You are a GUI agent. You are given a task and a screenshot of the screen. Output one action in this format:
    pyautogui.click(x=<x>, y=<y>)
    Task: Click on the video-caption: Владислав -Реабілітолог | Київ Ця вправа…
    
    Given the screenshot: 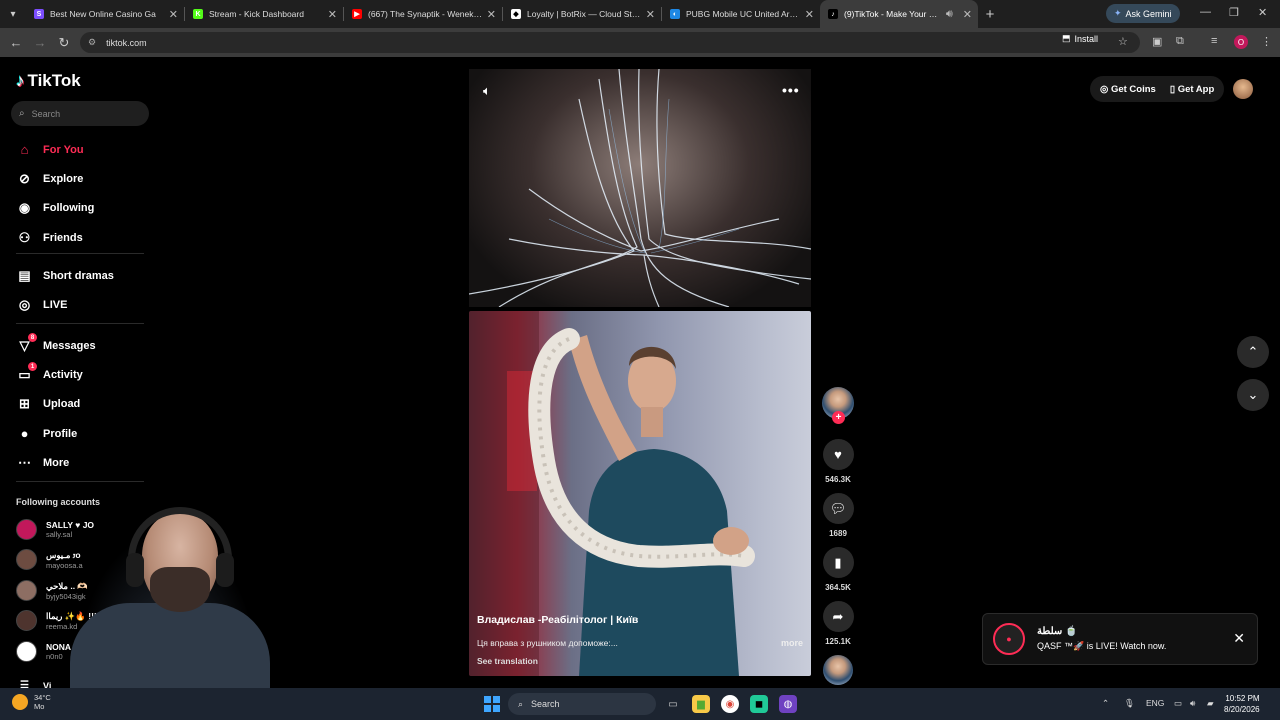 What is the action you would take?
    pyautogui.click(x=640, y=640)
    